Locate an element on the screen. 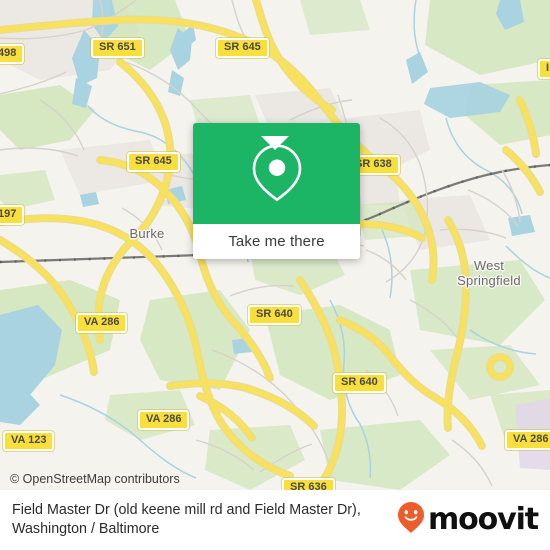 Image resolution: width=550 pixels, height=550 pixels. highway-shield-sr-645-mid: SR 645 is located at coordinates (153, 162).